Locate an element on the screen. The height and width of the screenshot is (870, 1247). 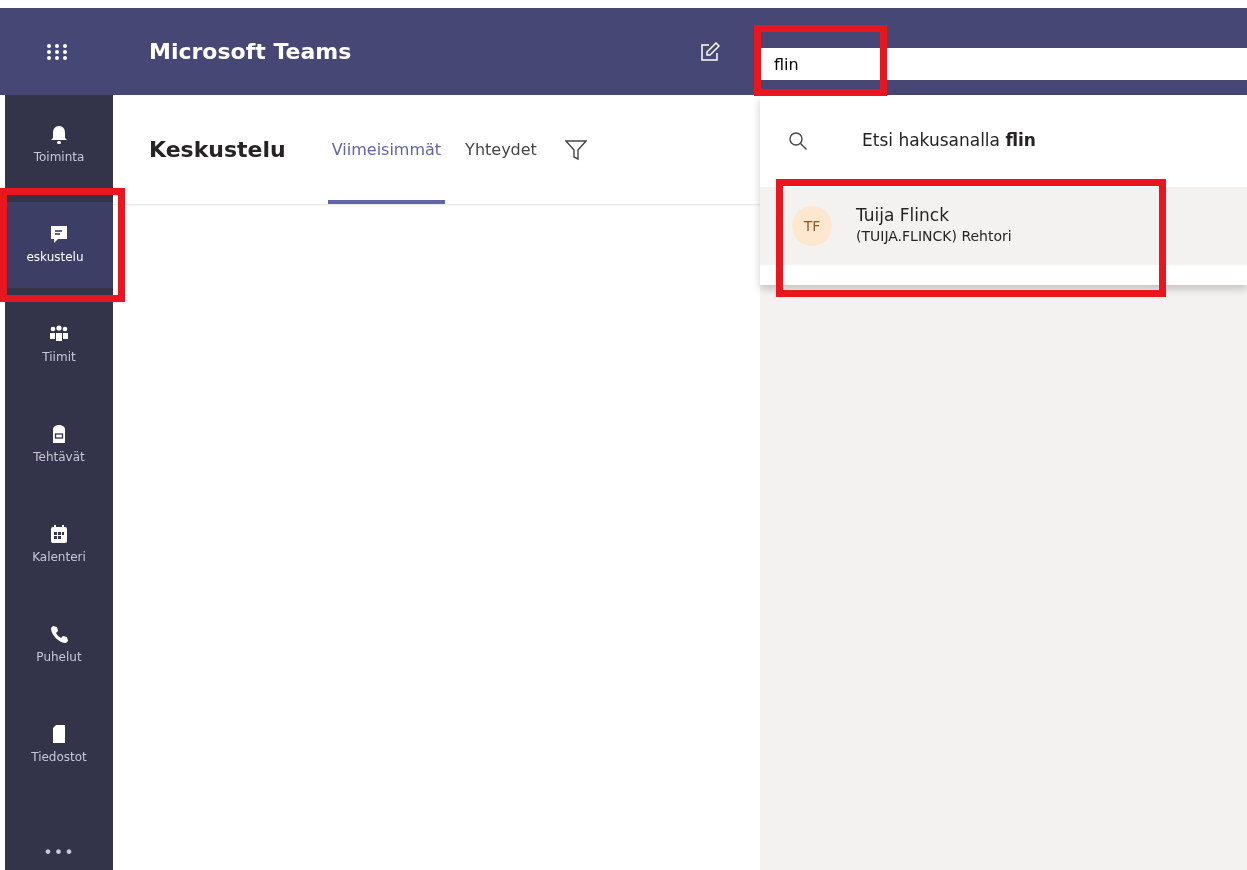
rail-item: Toiminta is located at coordinates (59, 145).